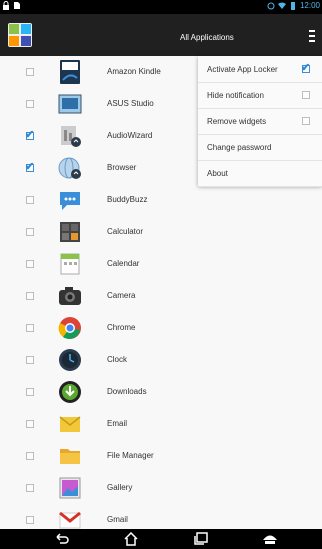 The image size is (322, 549). What do you see at coordinates (161, 539) in the screenshot?
I see `navigation-bar` at bounding box center [161, 539].